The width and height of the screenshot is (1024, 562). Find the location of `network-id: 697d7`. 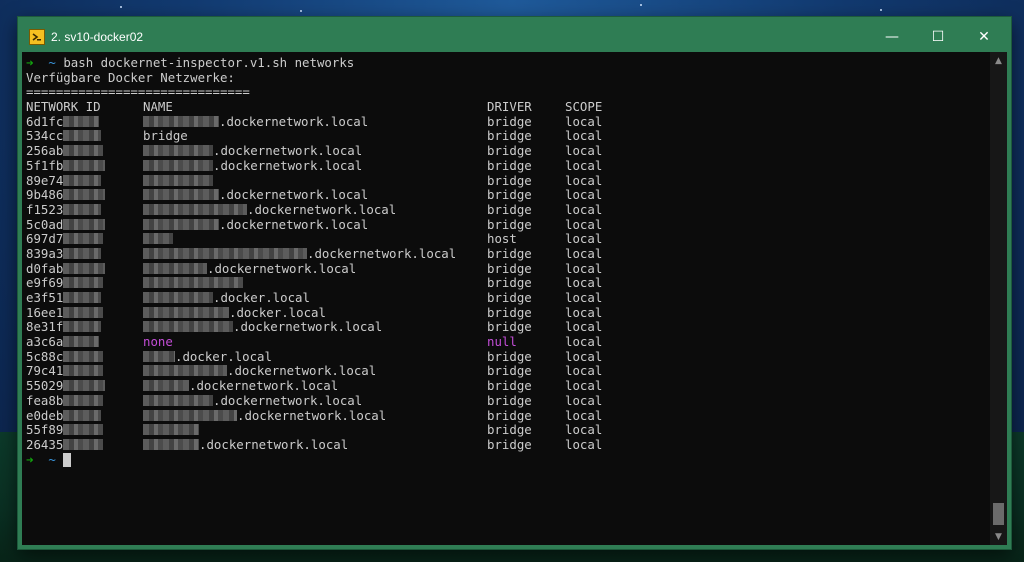

network-id: 697d7 is located at coordinates (45, 239).